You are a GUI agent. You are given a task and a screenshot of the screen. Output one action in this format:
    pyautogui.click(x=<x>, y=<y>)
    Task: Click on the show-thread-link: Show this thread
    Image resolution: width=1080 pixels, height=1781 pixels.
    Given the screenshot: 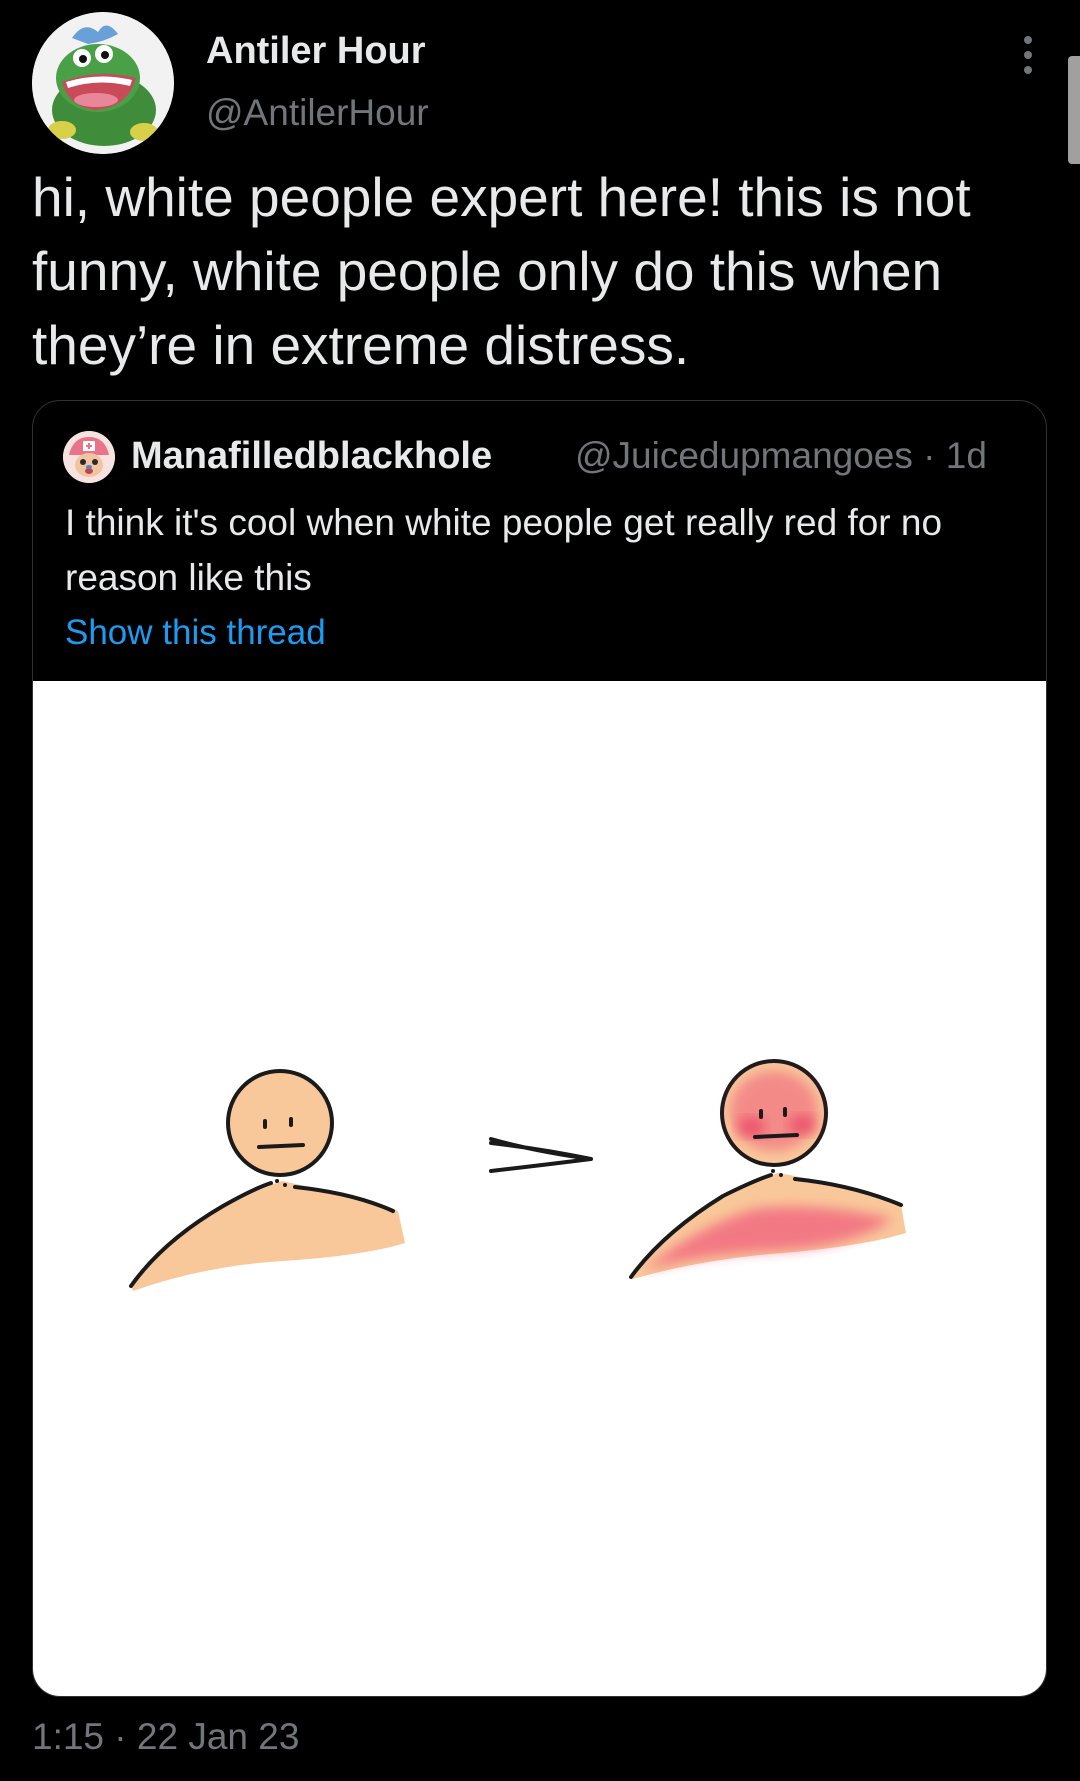 What is the action you would take?
    pyautogui.click(x=195, y=633)
    